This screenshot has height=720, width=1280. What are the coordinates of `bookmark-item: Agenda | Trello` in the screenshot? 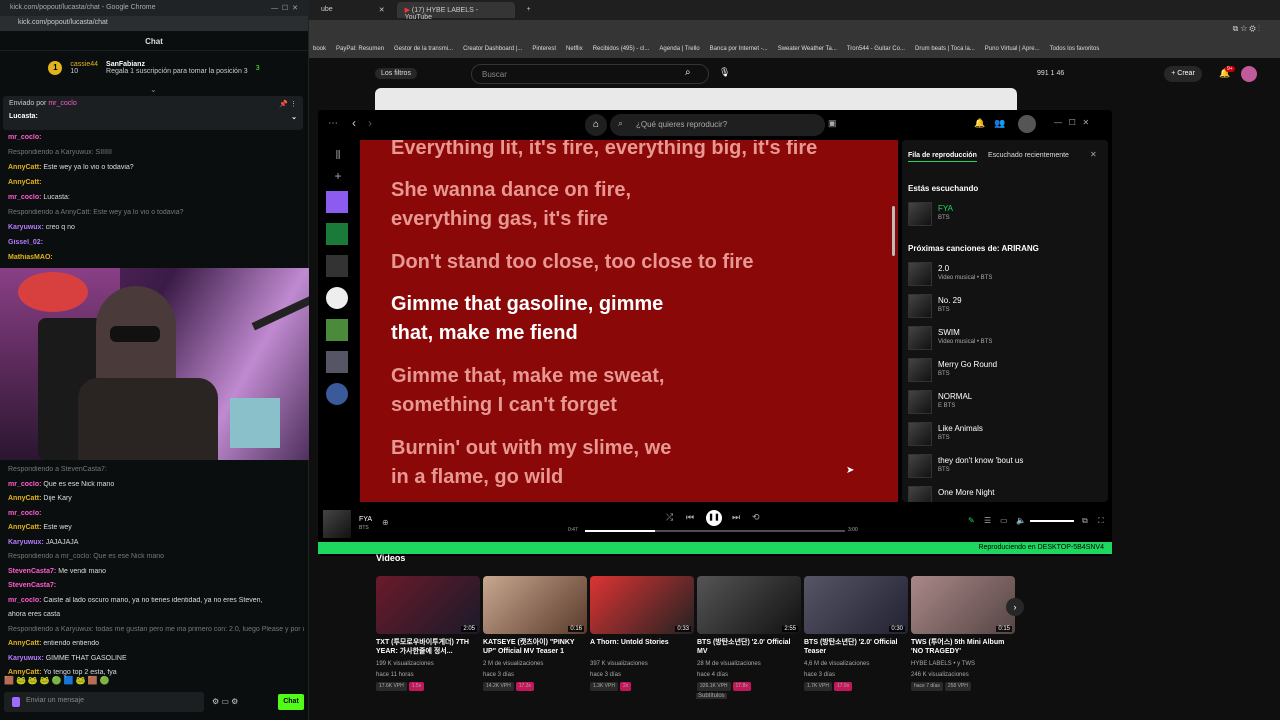 It's located at (679, 49).